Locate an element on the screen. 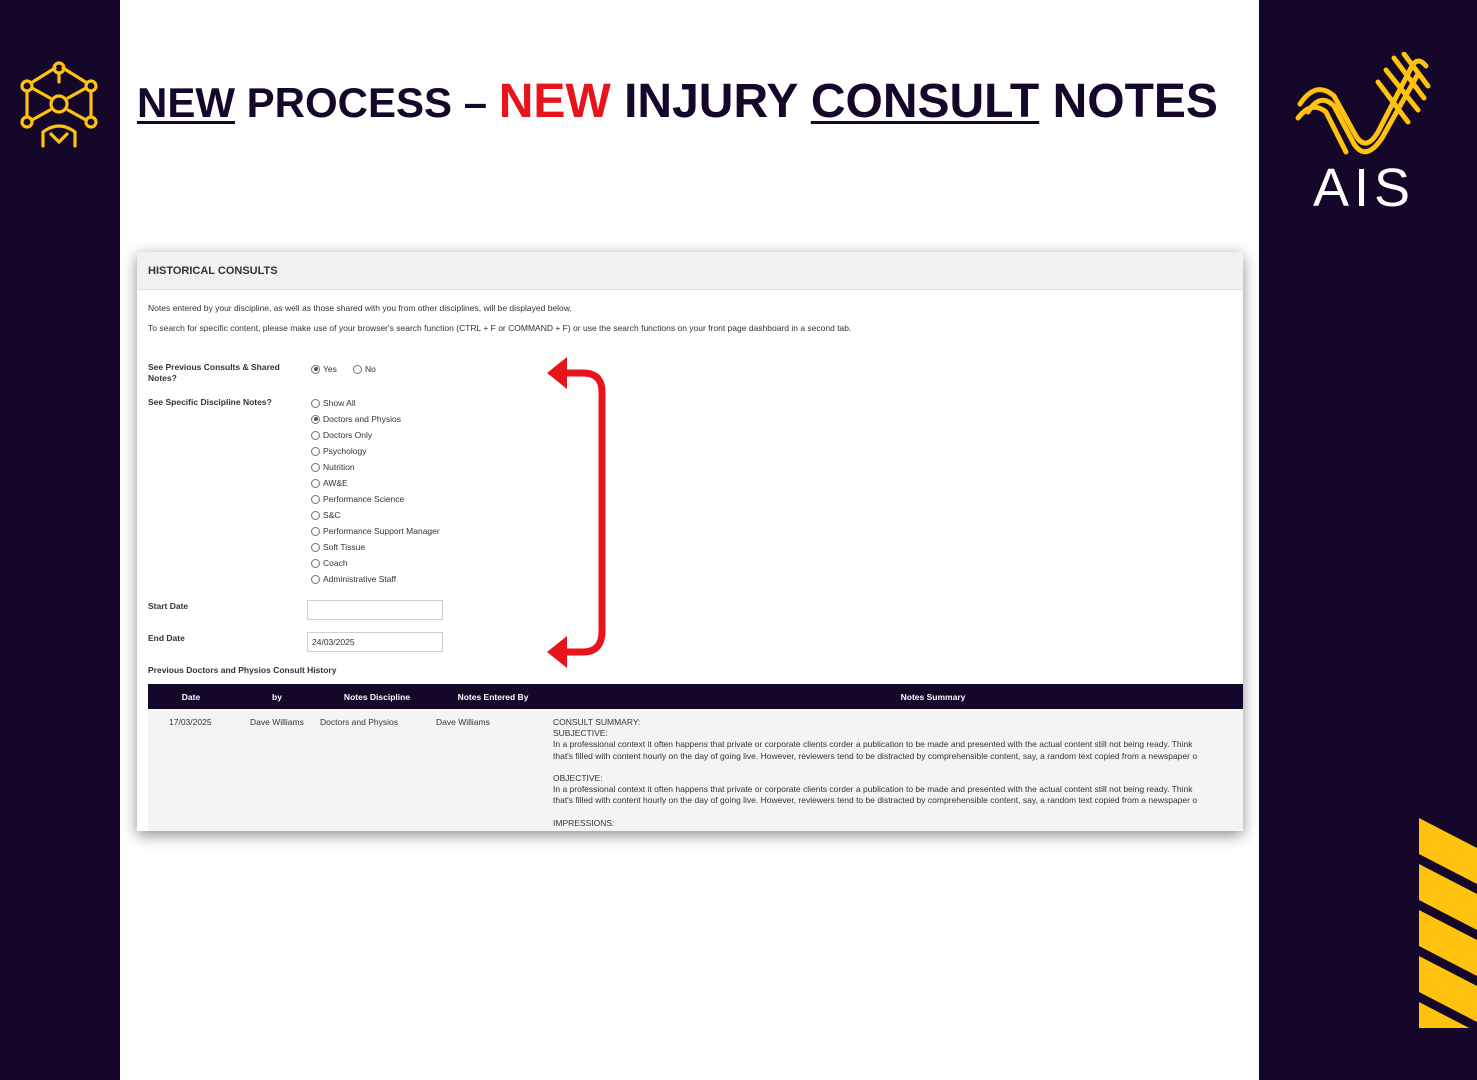 The width and height of the screenshot is (1477, 1080). column-header-date: Date is located at coordinates (191, 697).